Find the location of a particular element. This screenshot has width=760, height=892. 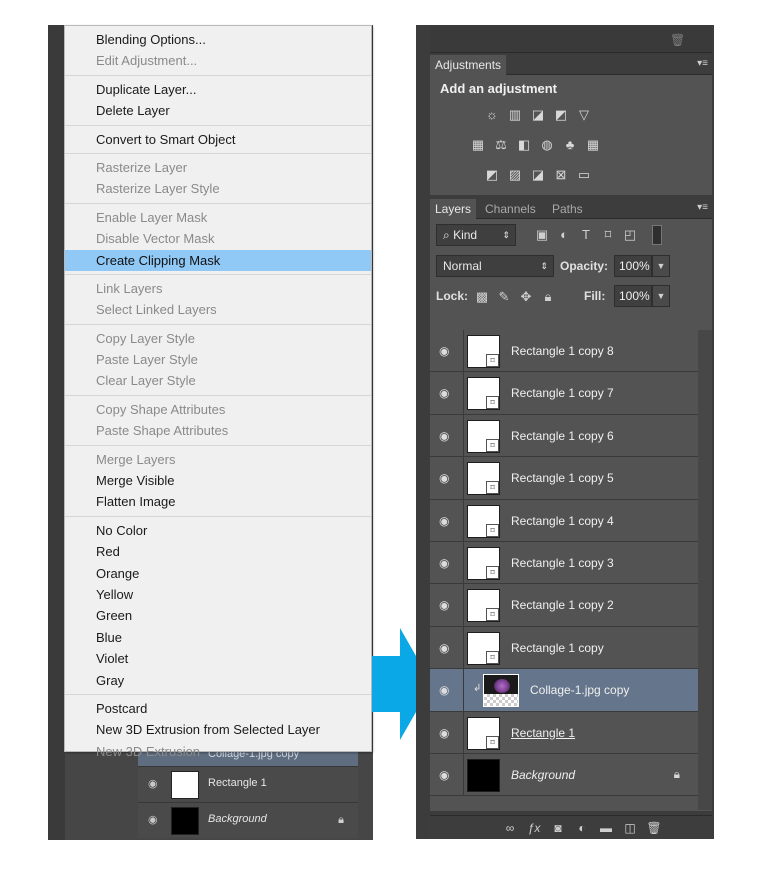

layer-row: ◉ ⌑ Rectangle 1 copy is located at coordinates (564, 648).